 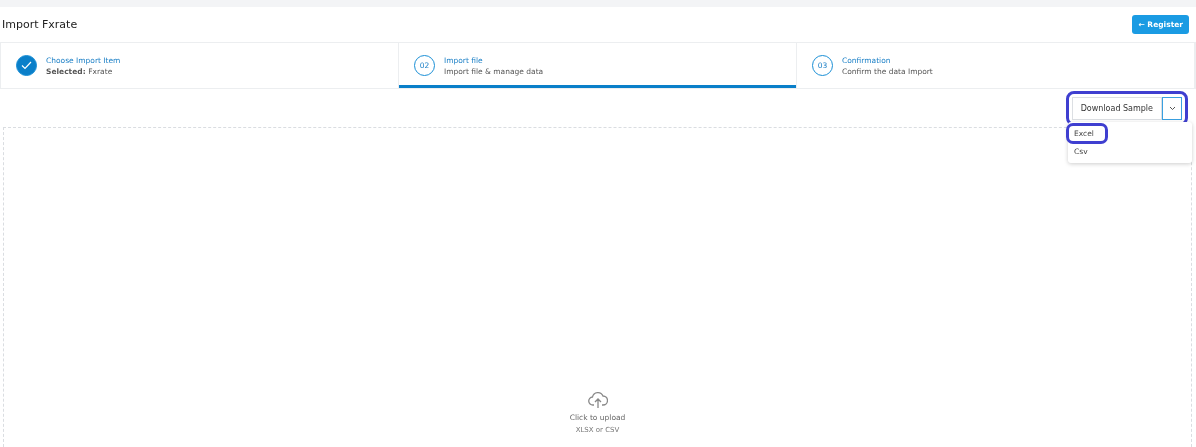 I want to click on check-icon, so click(x=26, y=65).